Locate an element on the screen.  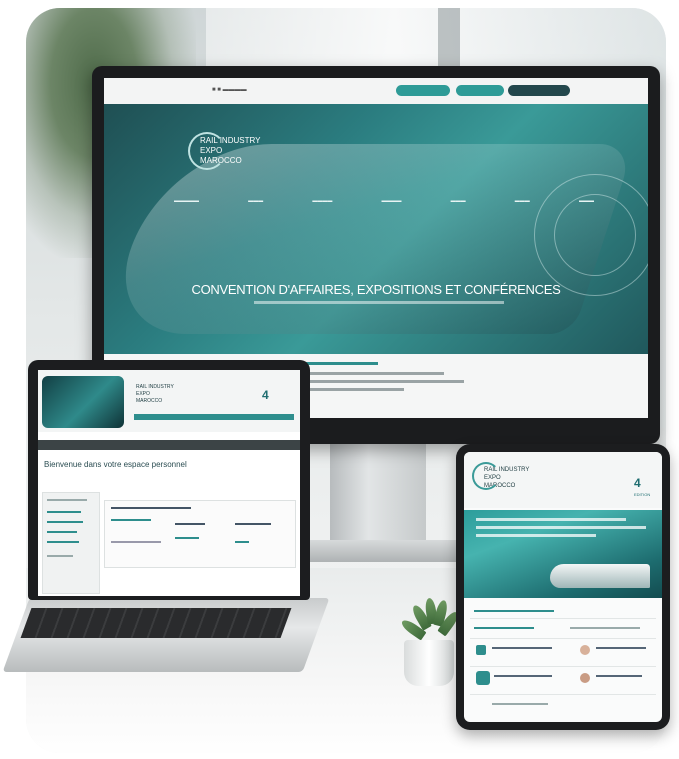
tablet-train-image is located at coordinates (600, 576).